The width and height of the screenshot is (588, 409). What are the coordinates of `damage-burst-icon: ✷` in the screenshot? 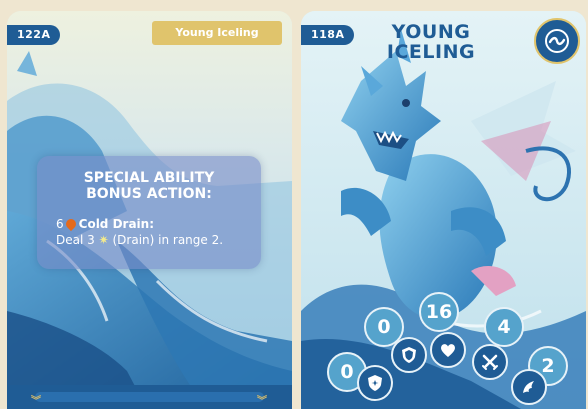 It's located at (103, 240).